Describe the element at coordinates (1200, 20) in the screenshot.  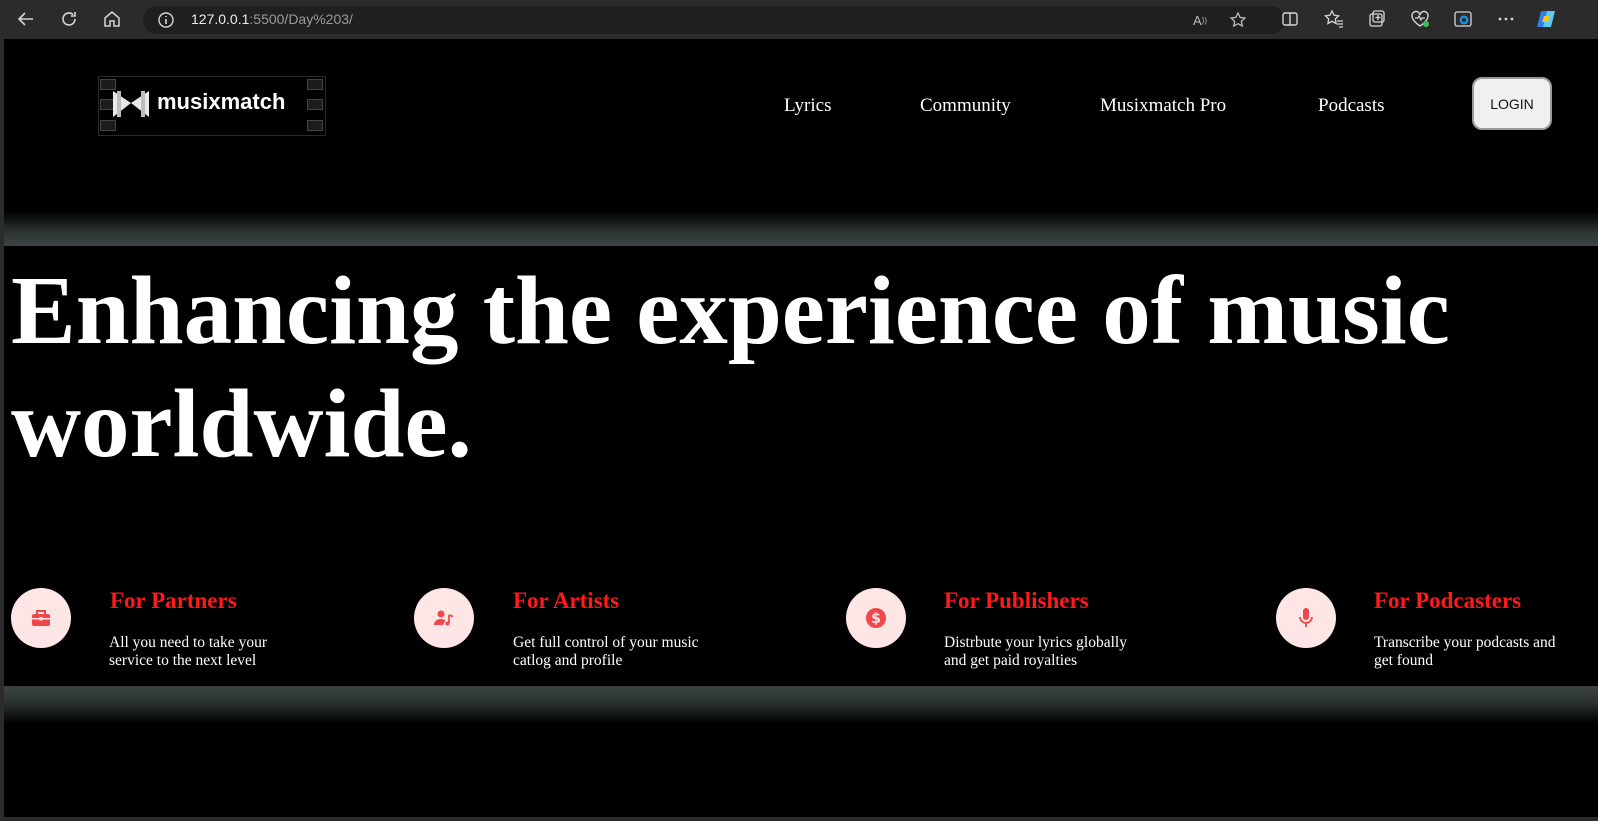
I see `read-aloud-icon: A))` at that location.